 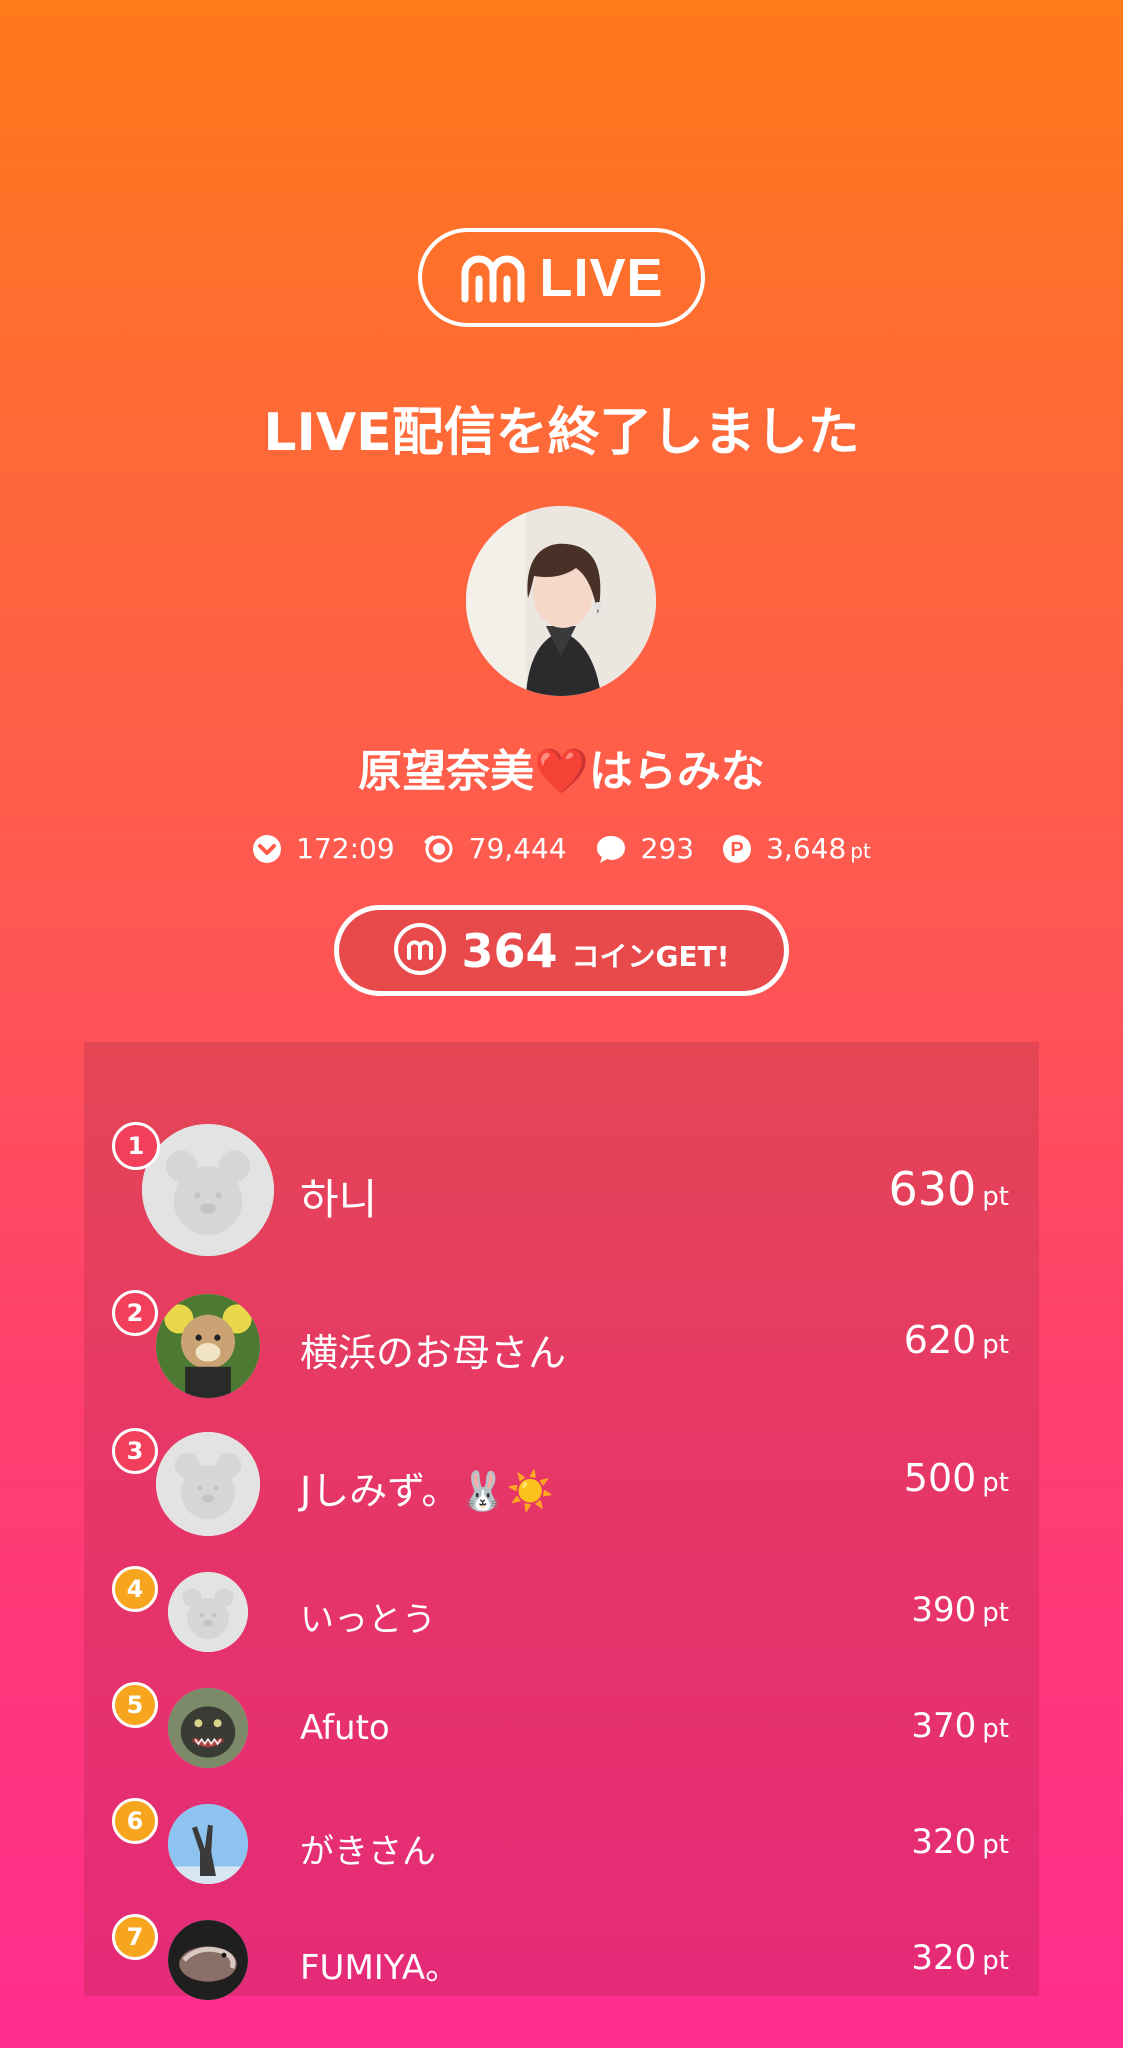 I want to click on points-value: 370, so click(x=944, y=1726).